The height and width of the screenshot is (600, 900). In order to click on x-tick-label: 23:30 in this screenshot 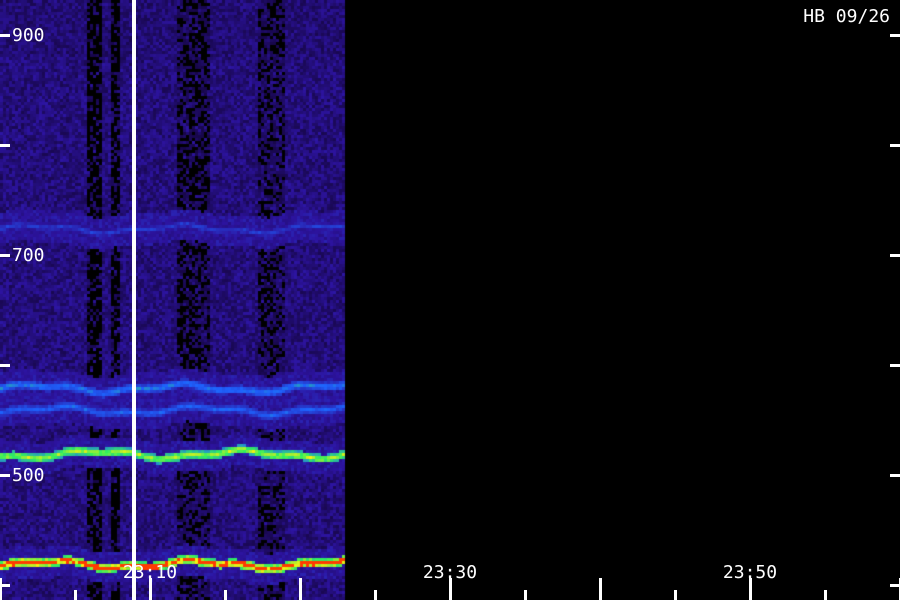, I will do `click(450, 572)`.